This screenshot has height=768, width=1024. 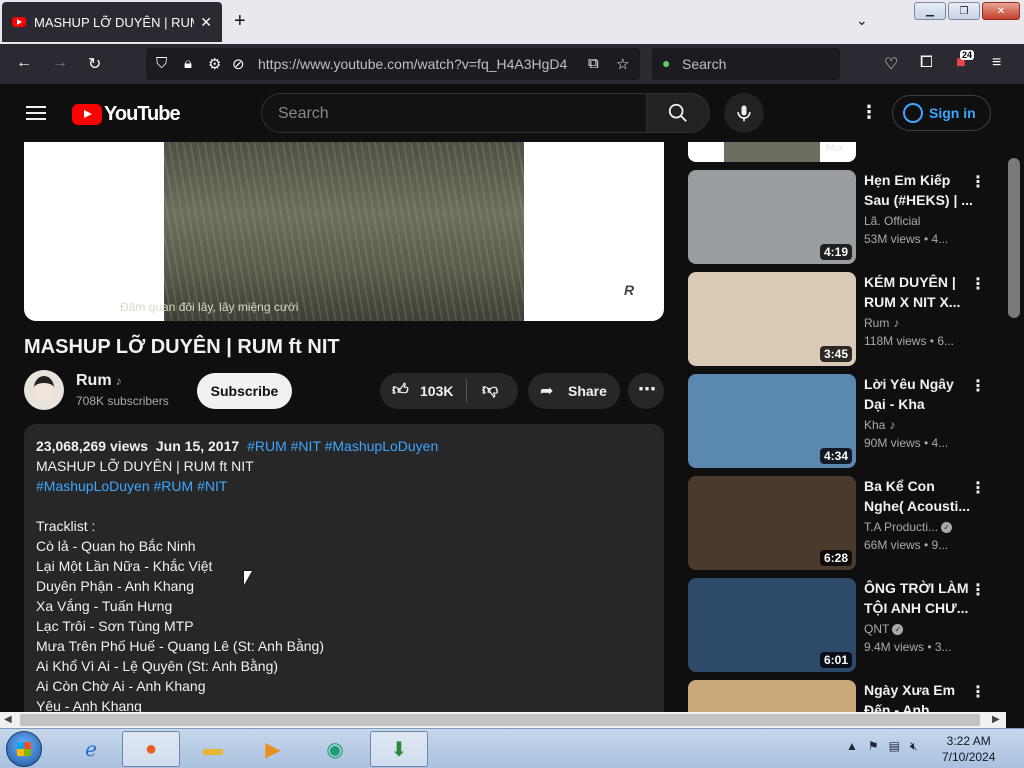 I want to click on video-player: Đâm quan đôi lây, lây miệng cưới R, so click(x=344, y=231).